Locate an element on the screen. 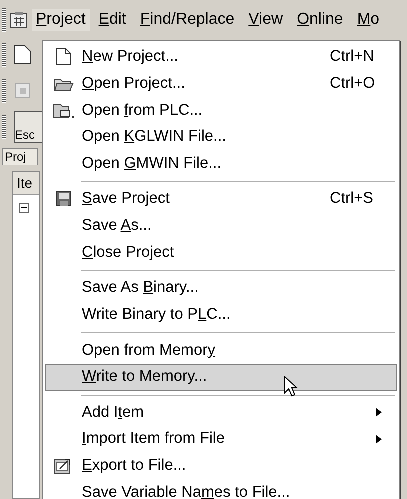  menu-title: Find/Replace is located at coordinates (187, 20).